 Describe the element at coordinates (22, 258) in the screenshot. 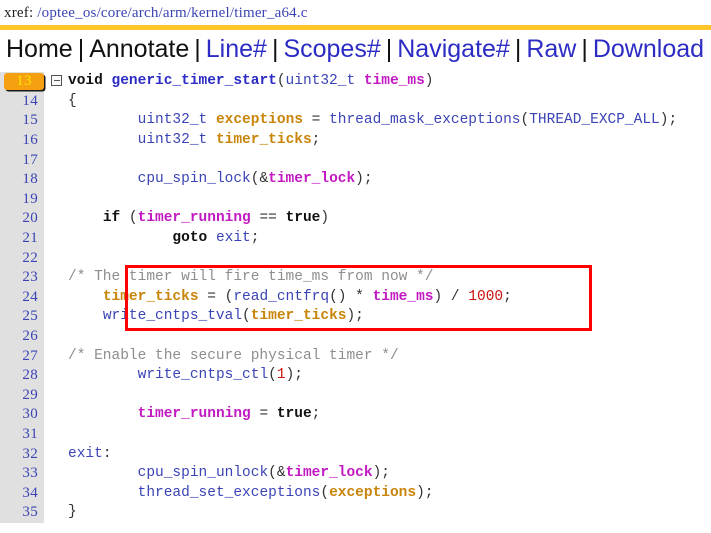

I see `line-number-22: 22` at that location.